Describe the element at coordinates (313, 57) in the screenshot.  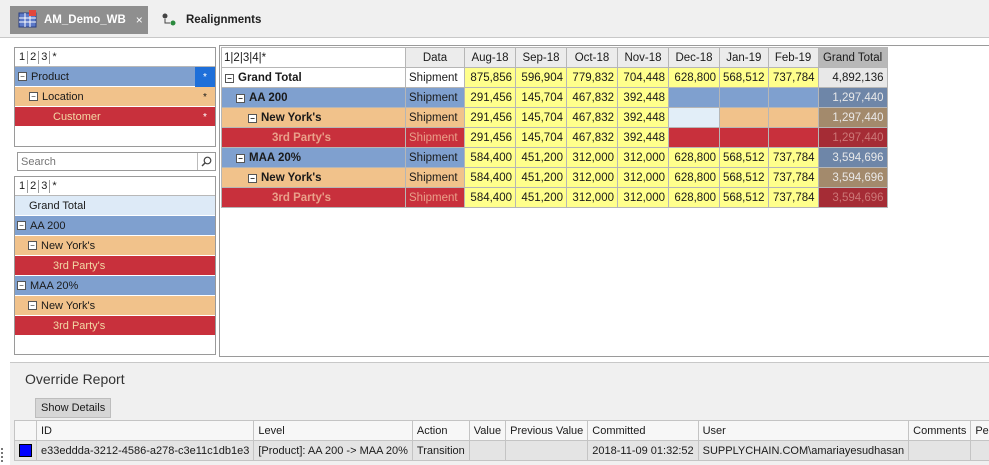
I see `level-selector: 1|2|3|4|*` at that location.